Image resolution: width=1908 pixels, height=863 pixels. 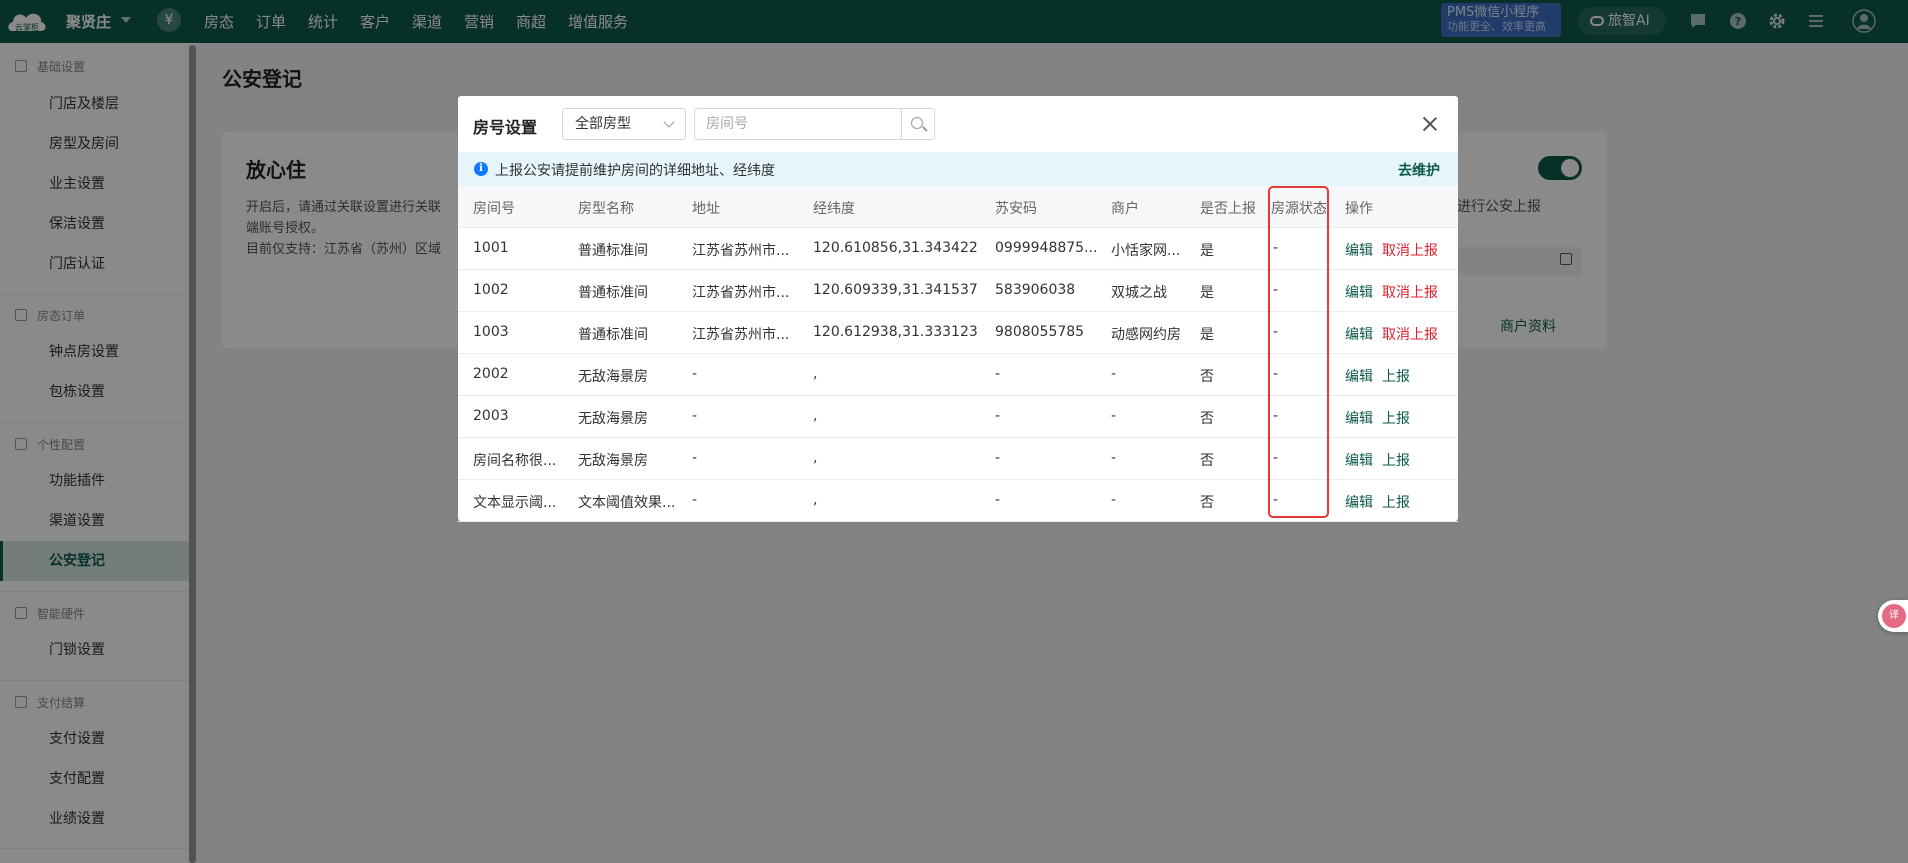 I want to click on cell-merchant: 动感网约房, so click(x=1146, y=335).